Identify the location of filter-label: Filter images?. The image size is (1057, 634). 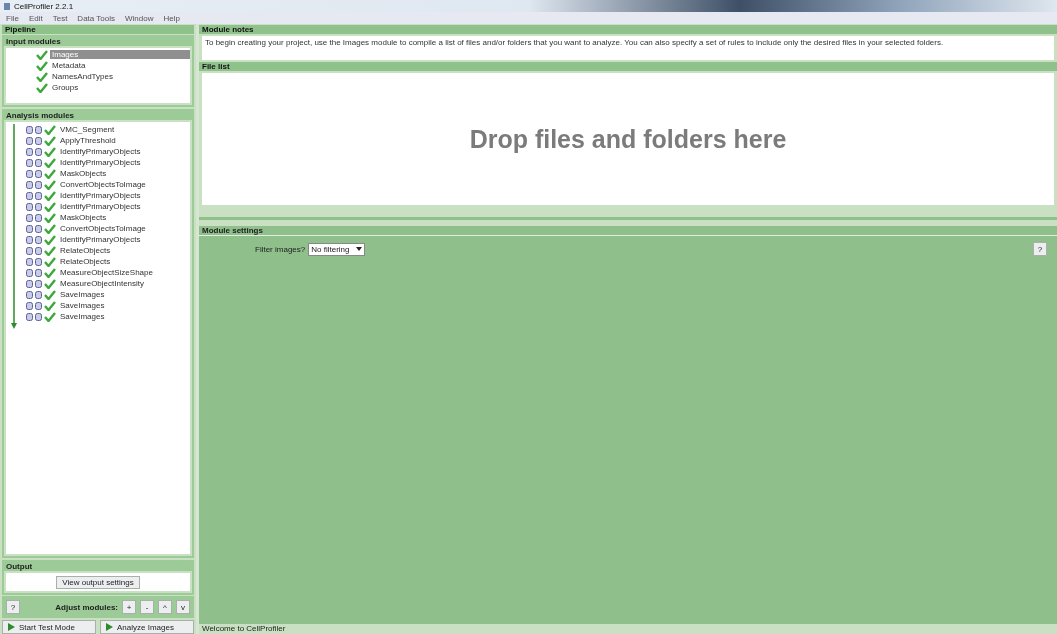
(280, 249).